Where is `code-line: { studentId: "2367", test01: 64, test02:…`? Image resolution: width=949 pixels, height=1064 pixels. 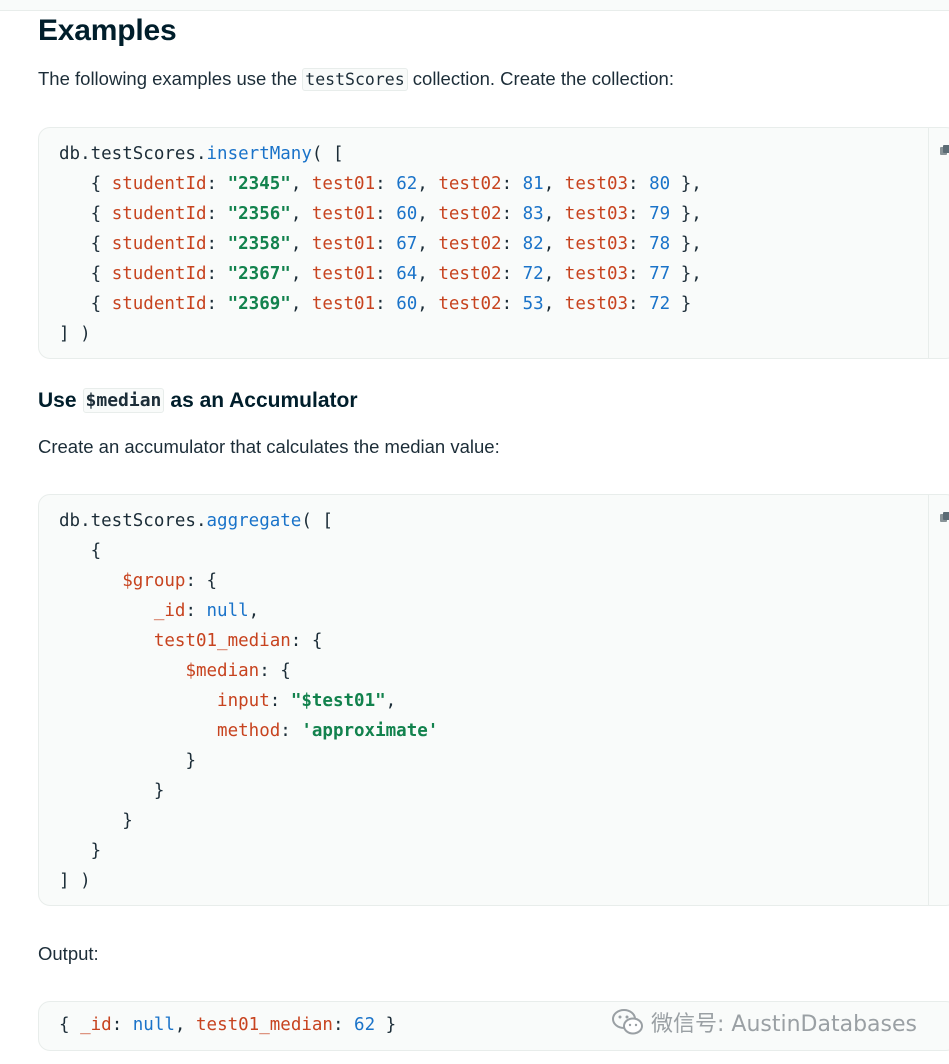 code-line: { studentId: "2367", test01: 64, test02:… is located at coordinates (380, 274).